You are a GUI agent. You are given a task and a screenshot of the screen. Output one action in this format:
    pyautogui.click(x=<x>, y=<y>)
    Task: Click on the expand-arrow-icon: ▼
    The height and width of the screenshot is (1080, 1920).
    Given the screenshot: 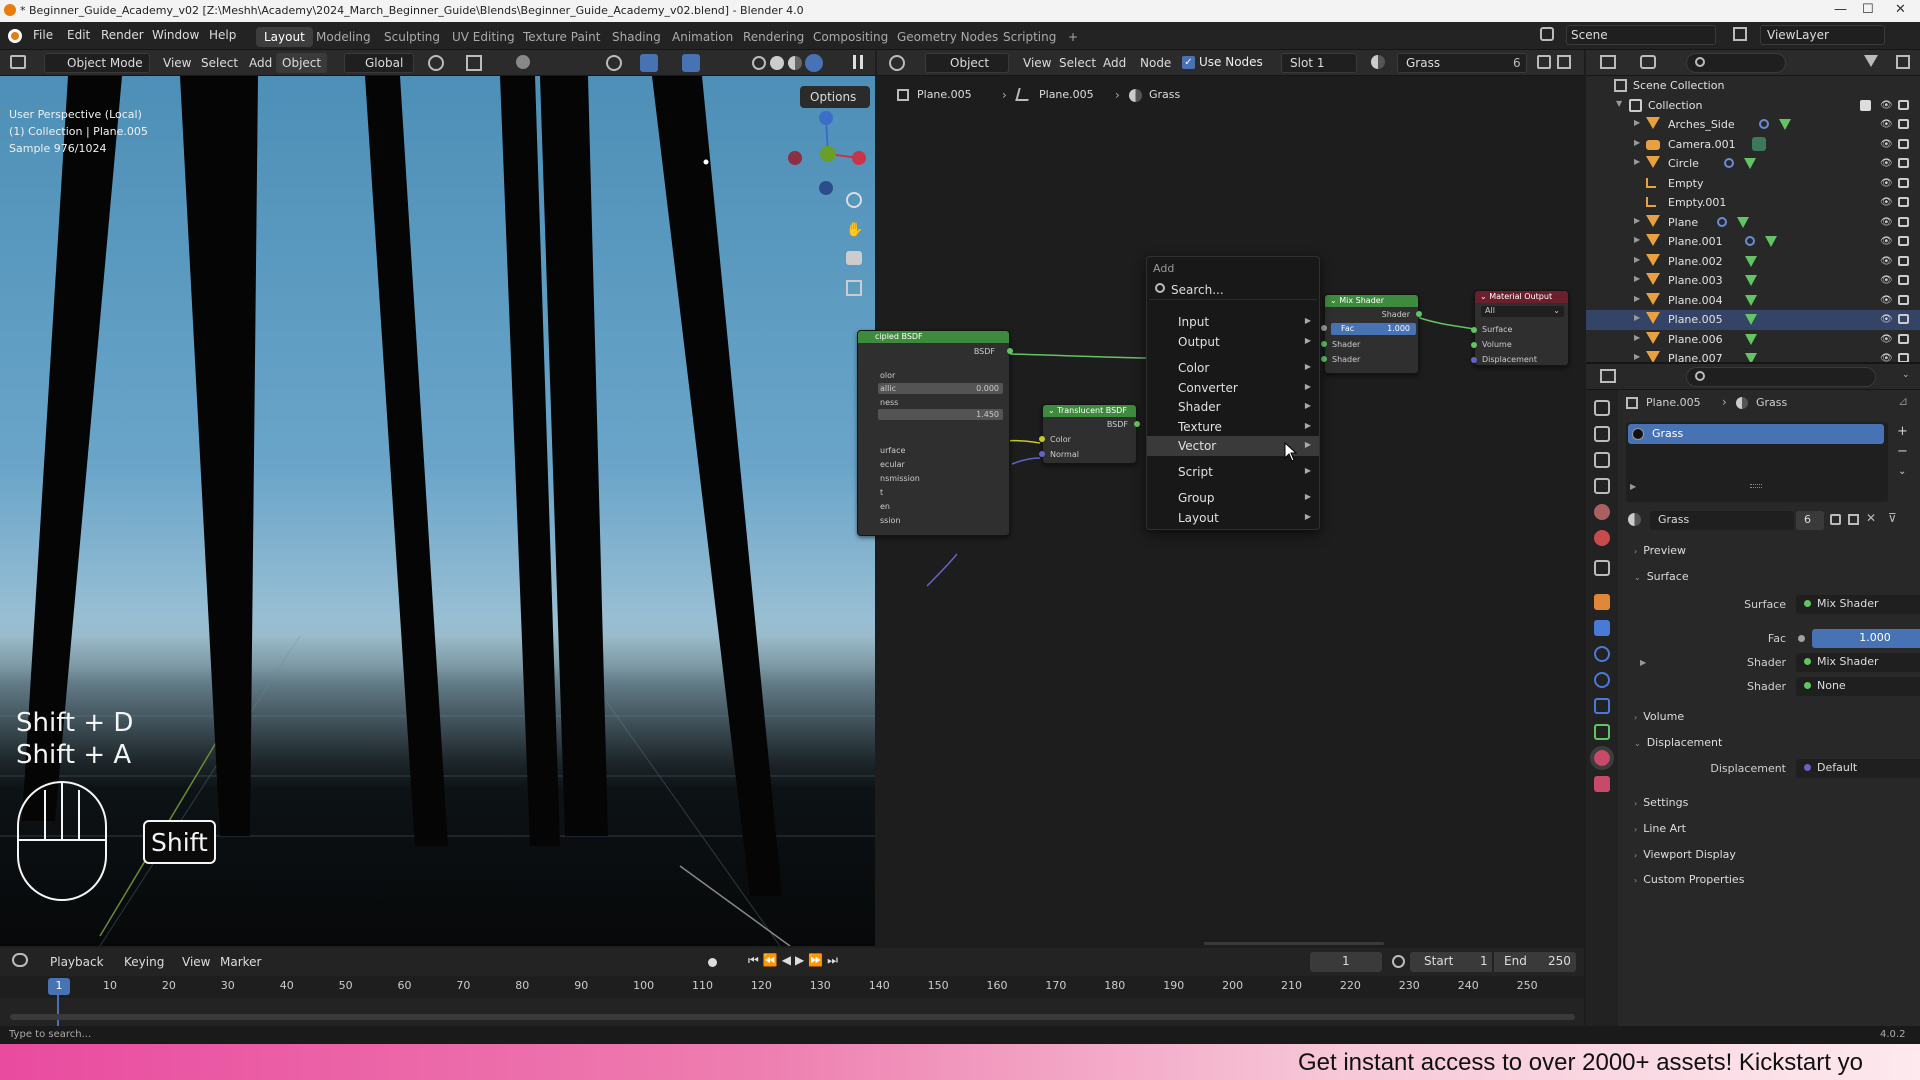 What is the action you would take?
    pyautogui.click(x=1619, y=103)
    